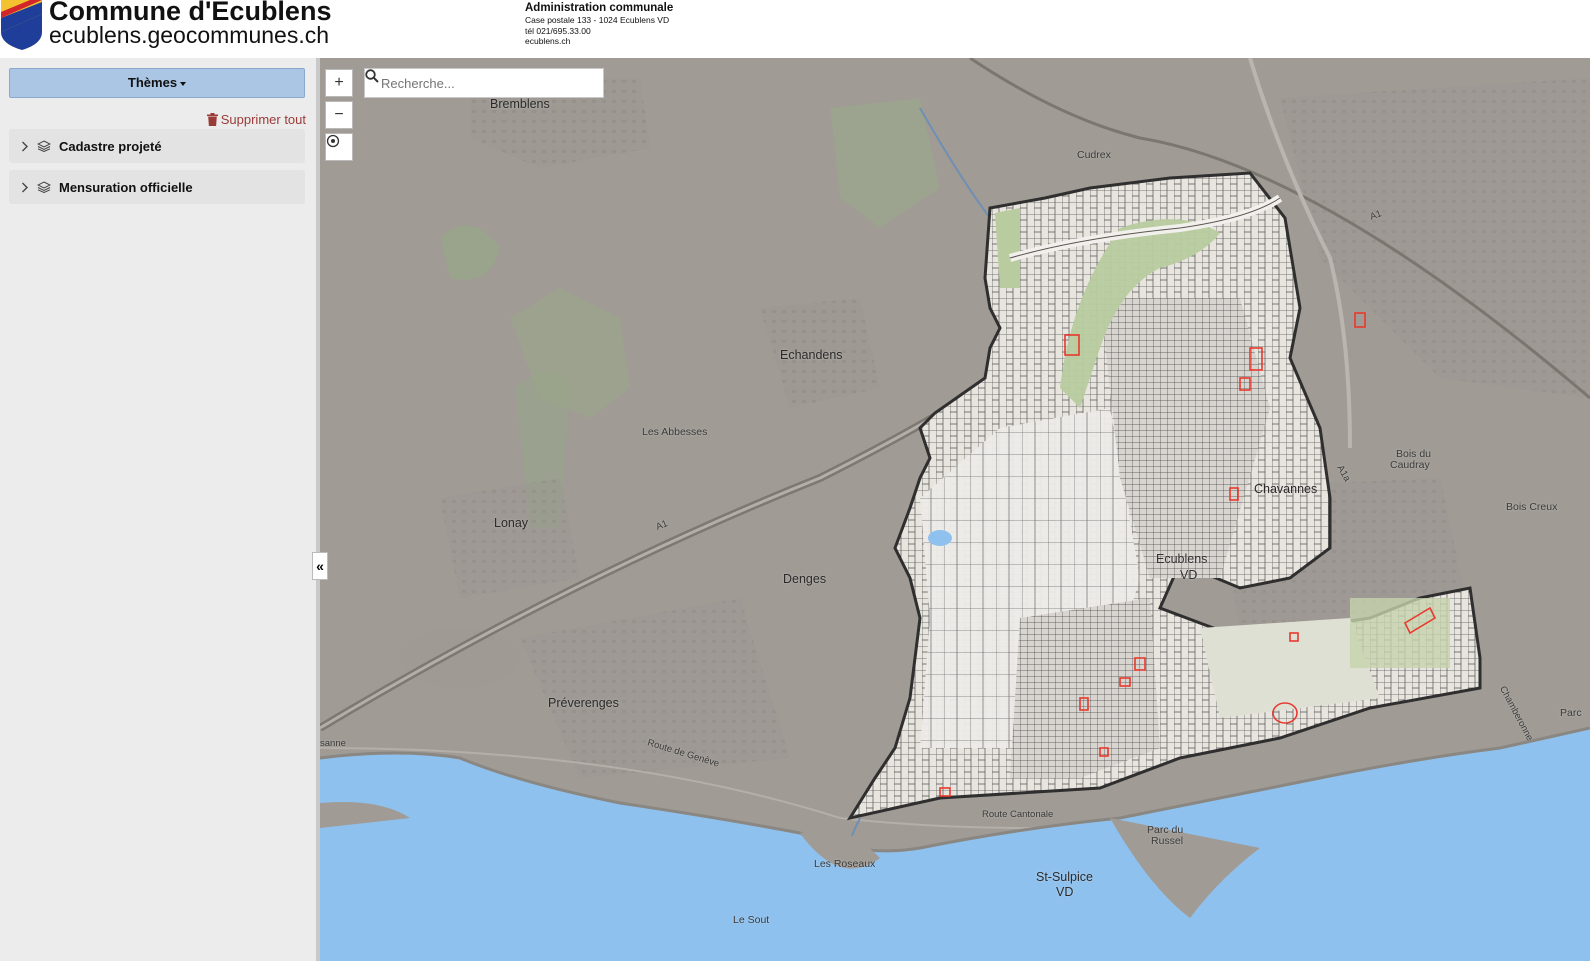 The width and height of the screenshot is (1590, 961). Describe the element at coordinates (110, 146) in the screenshot. I see `layer-label: Cadastre projeté` at that location.